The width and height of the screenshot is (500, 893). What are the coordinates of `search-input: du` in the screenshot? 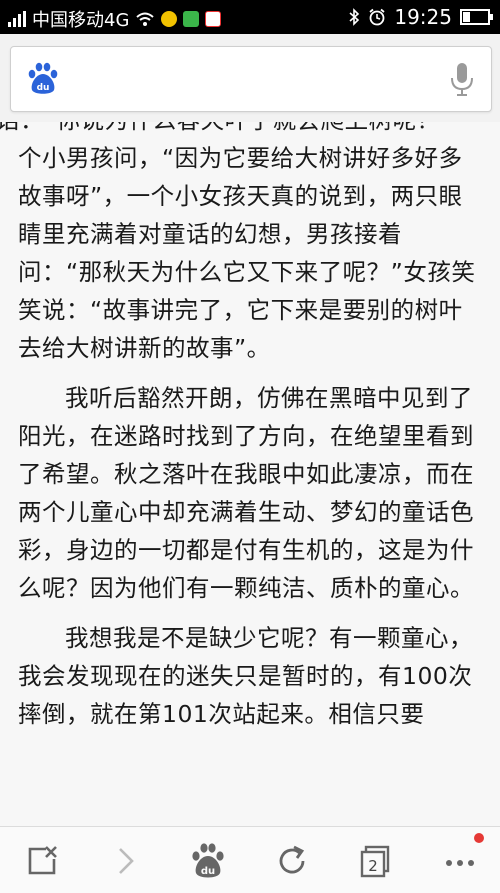 It's located at (251, 79).